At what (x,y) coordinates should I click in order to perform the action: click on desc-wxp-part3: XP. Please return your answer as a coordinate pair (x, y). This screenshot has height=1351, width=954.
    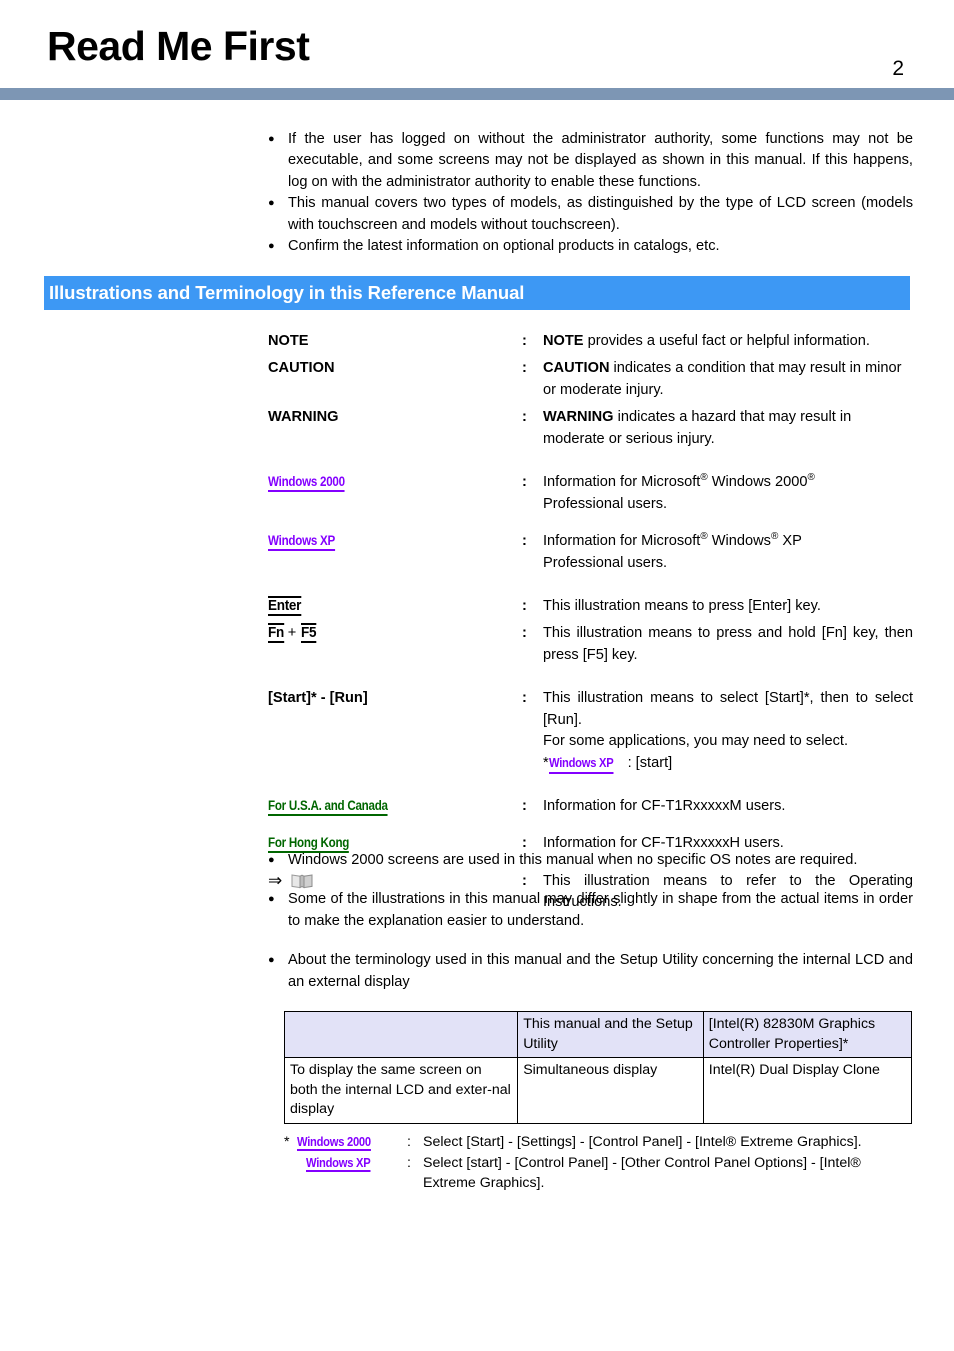
    Looking at the image, I should click on (790, 541).